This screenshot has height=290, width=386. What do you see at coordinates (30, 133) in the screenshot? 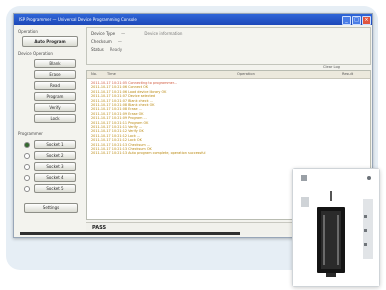
I see `programmer-section-title: Programmer` at bounding box center [30, 133].